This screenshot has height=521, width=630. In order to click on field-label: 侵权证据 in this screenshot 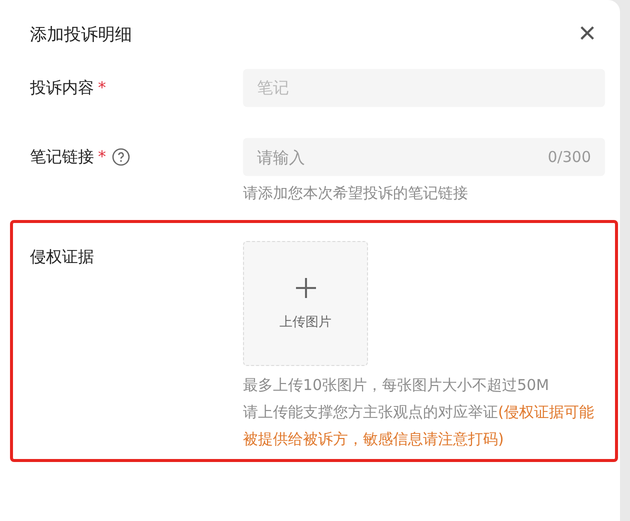, I will do `click(62, 257)`.